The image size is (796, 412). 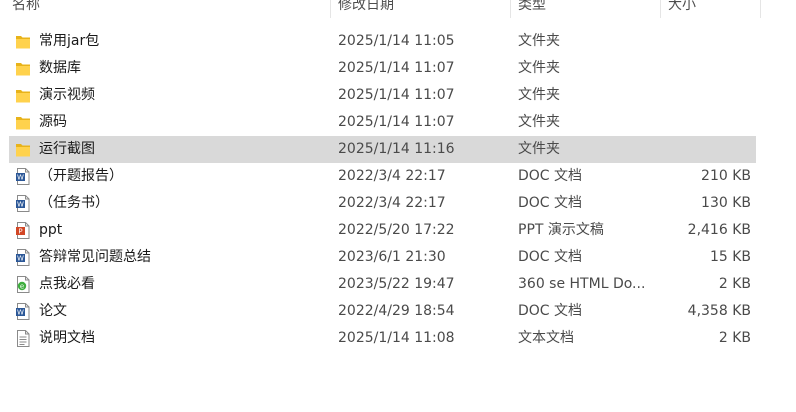 I want to click on column-header-name: 名称, so click(x=26, y=9).